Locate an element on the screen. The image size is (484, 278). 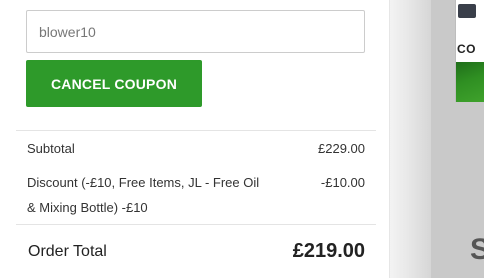
product-image: CO is located at coordinates (469, 51).